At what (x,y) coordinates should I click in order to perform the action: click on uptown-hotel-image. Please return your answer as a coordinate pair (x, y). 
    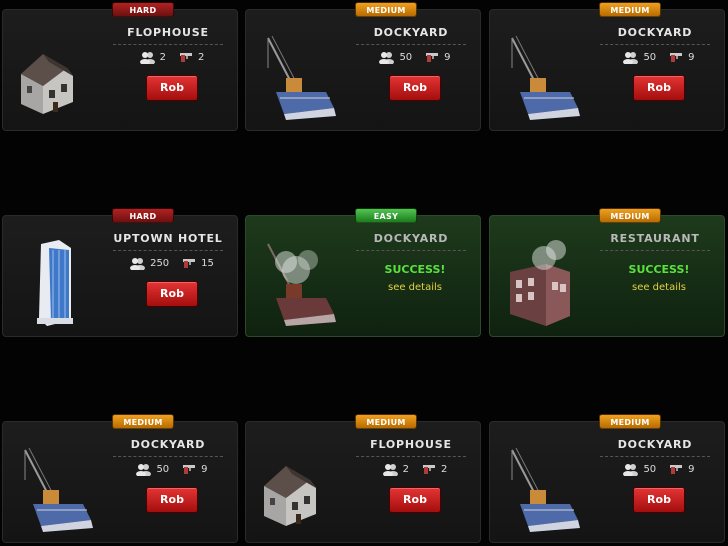
    Looking at the image, I should click on (55, 283).